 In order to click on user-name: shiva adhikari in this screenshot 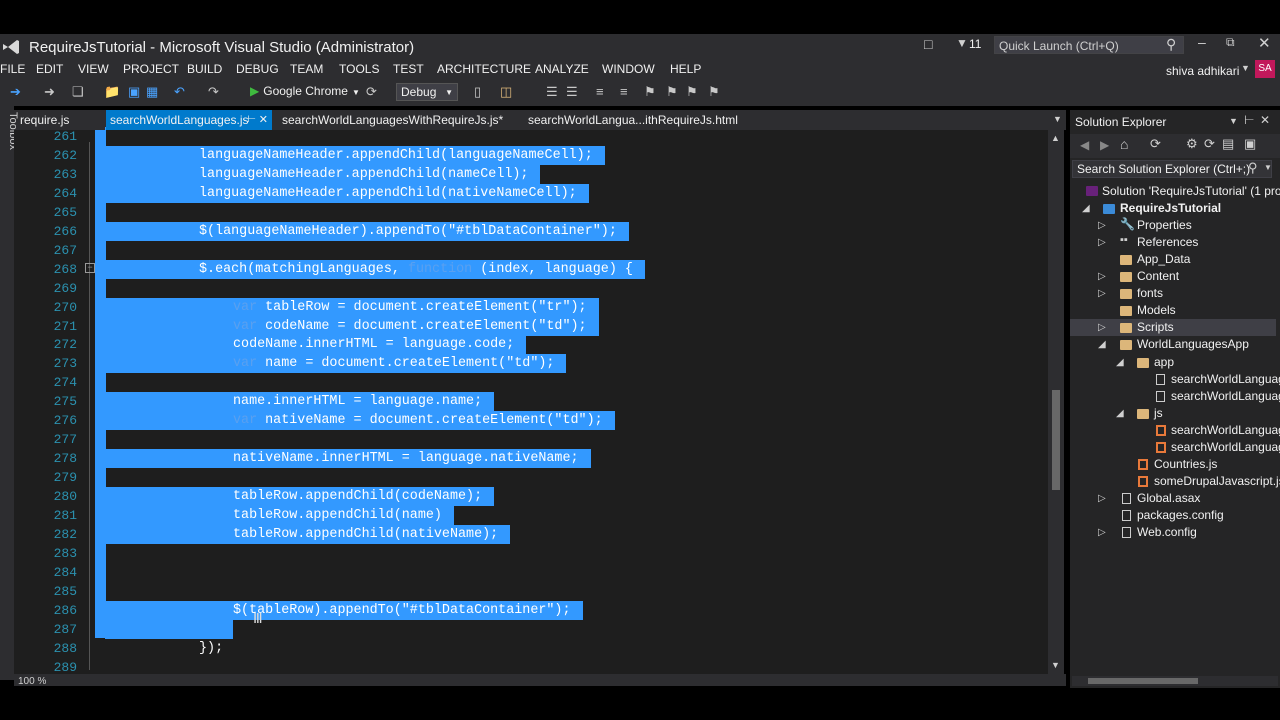, I will do `click(1202, 71)`.